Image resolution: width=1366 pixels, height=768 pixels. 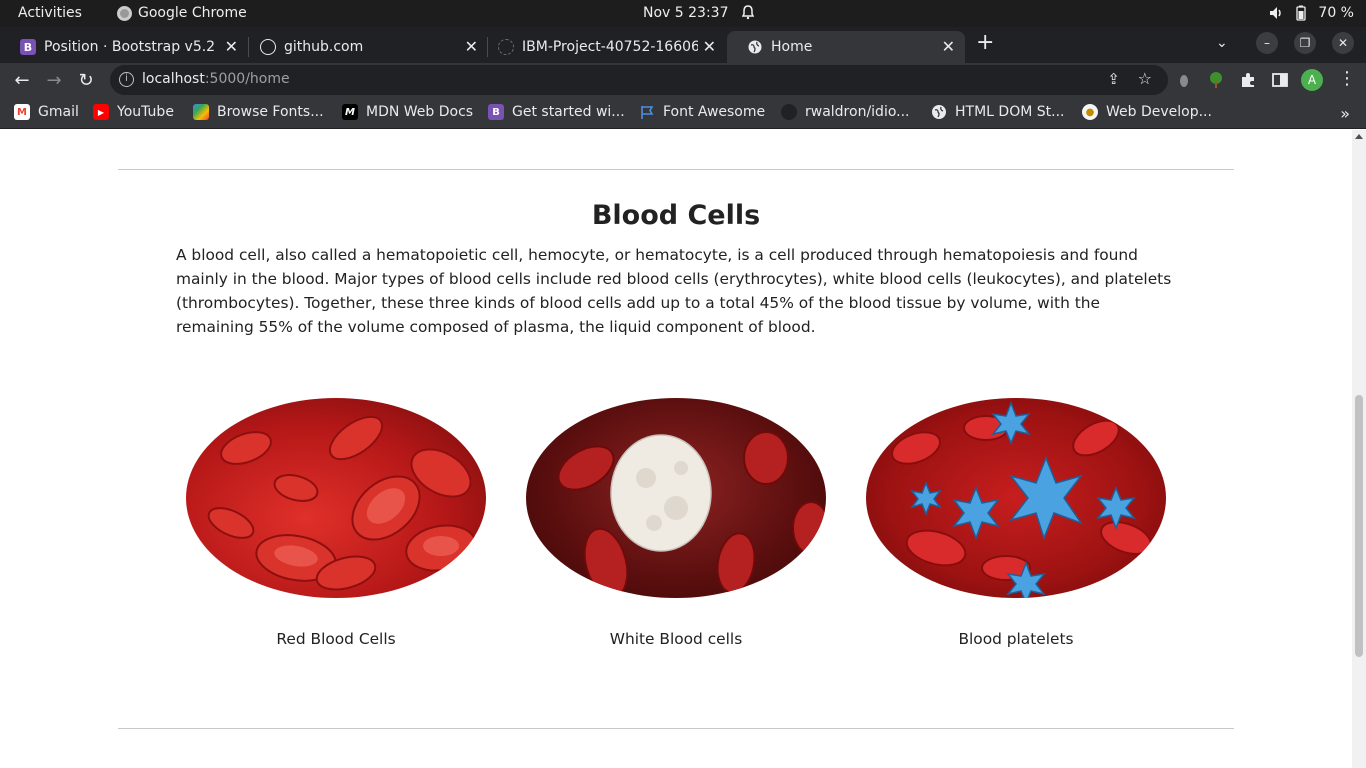 What do you see at coordinates (1347, 78) in the screenshot?
I see `menu-kebab-icon: ⋮` at bounding box center [1347, 78].